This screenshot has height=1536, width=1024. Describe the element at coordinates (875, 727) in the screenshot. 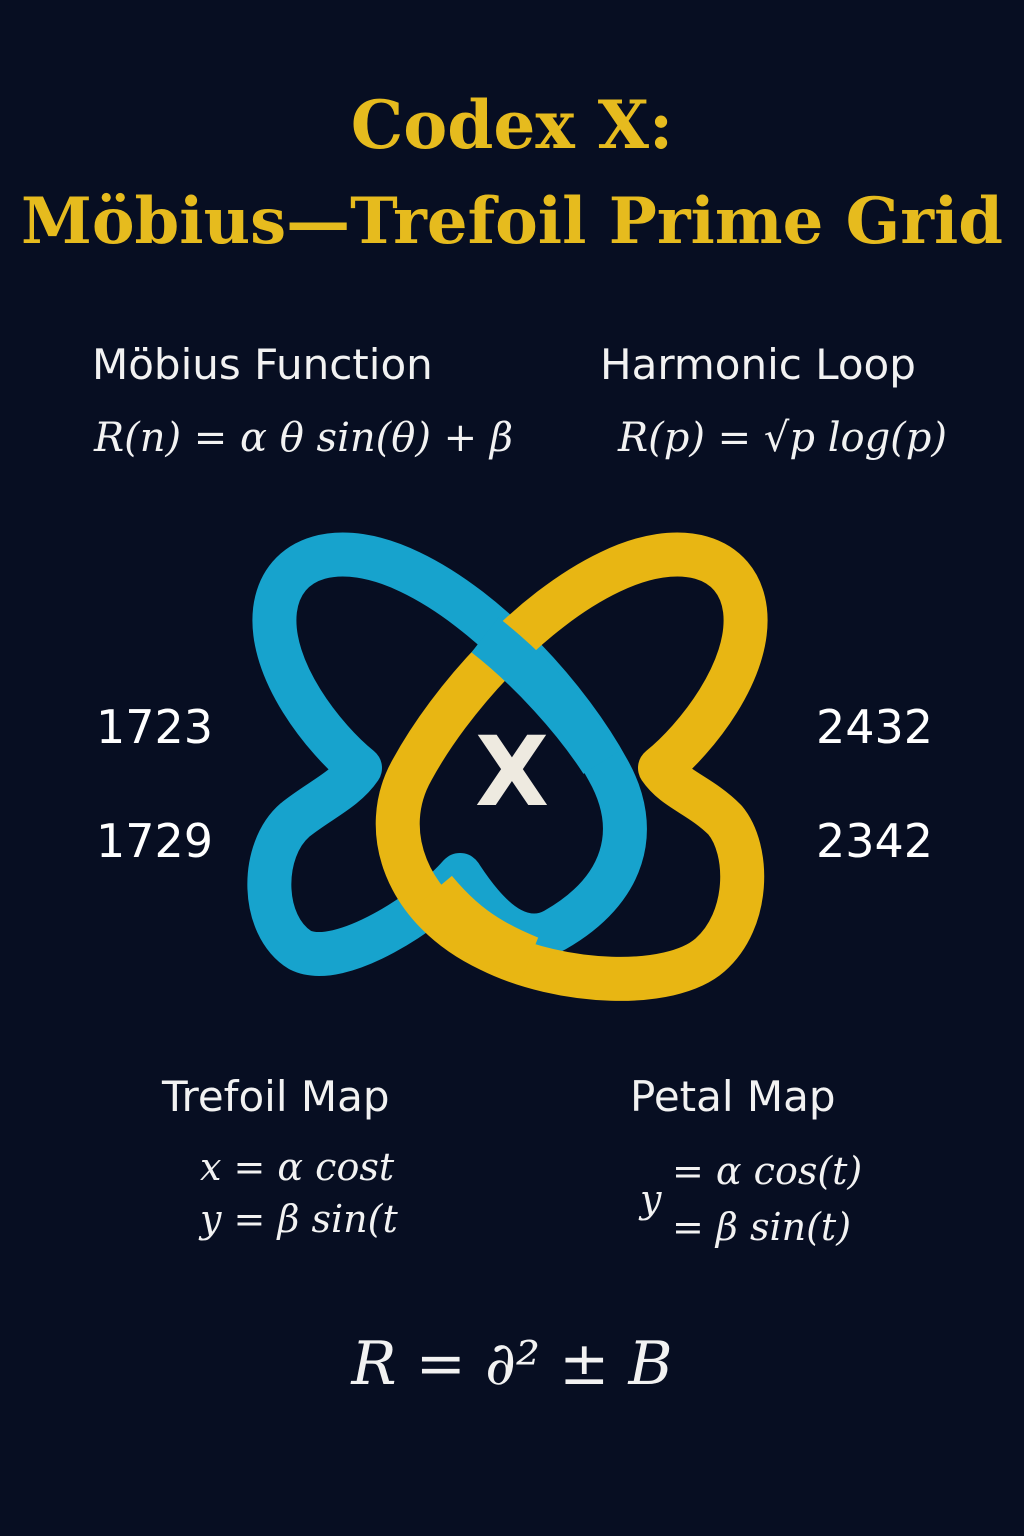

I see `number-right-1: 2432` at that location.